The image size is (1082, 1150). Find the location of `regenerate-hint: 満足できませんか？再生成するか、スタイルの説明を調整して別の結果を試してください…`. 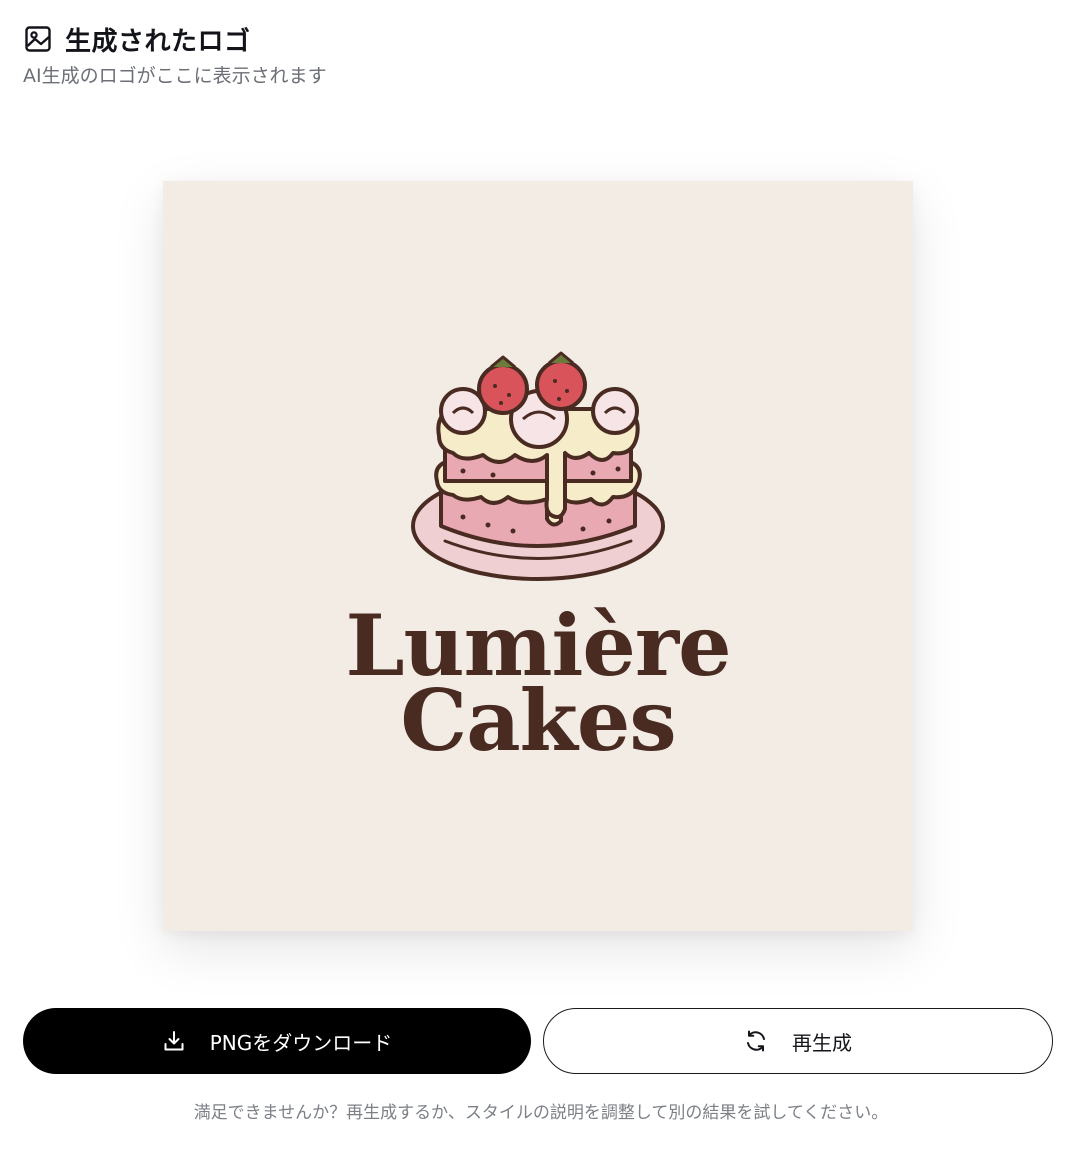

regenerate-hint: 満足できませんか？再生成するか、スタイルの説明を調整して別の結果を試してください… is located at coordinates (541, 1113).